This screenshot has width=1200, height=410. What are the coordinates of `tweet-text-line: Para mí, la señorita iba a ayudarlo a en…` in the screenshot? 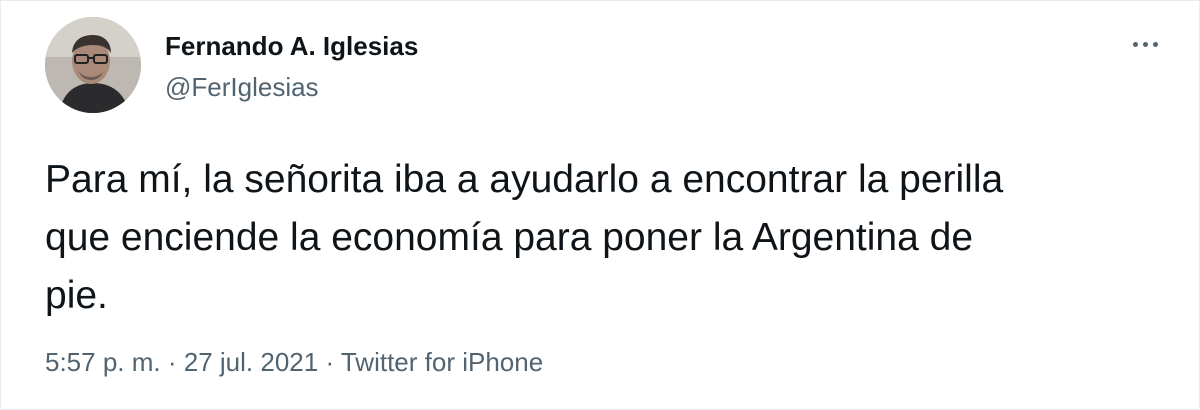 It's located at (524, 179).